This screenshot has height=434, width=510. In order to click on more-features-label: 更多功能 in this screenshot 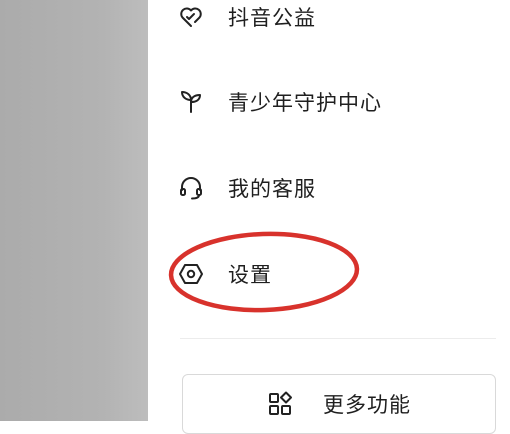, I will do `click(367, 405)`.